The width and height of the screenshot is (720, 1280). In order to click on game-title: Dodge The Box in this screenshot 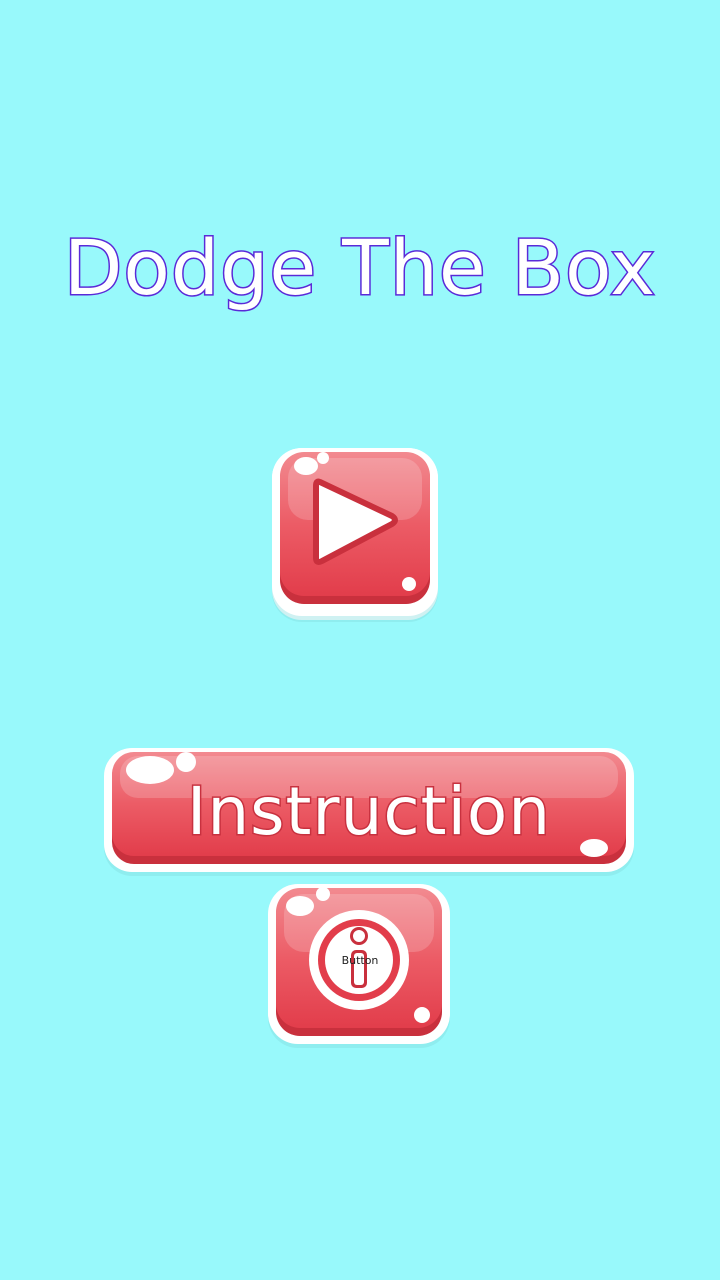, I will do `click(359, 268)`.